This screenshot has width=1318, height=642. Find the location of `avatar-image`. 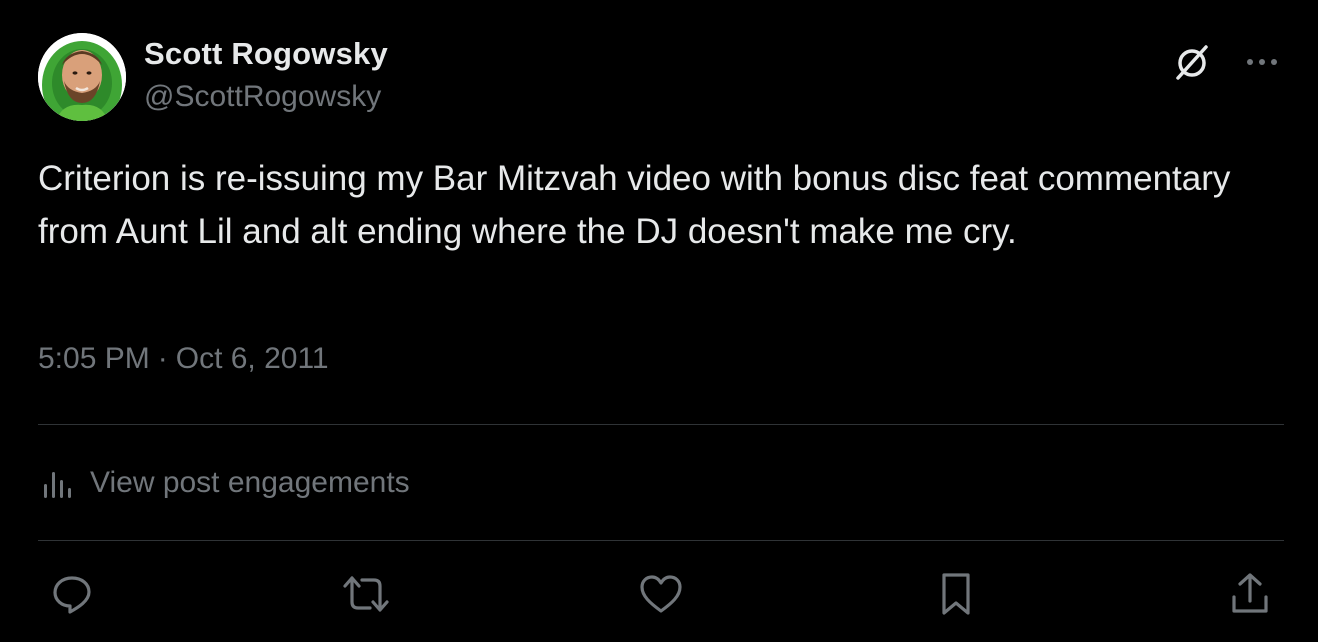

avatar-image is located at coordinates (82, 77).